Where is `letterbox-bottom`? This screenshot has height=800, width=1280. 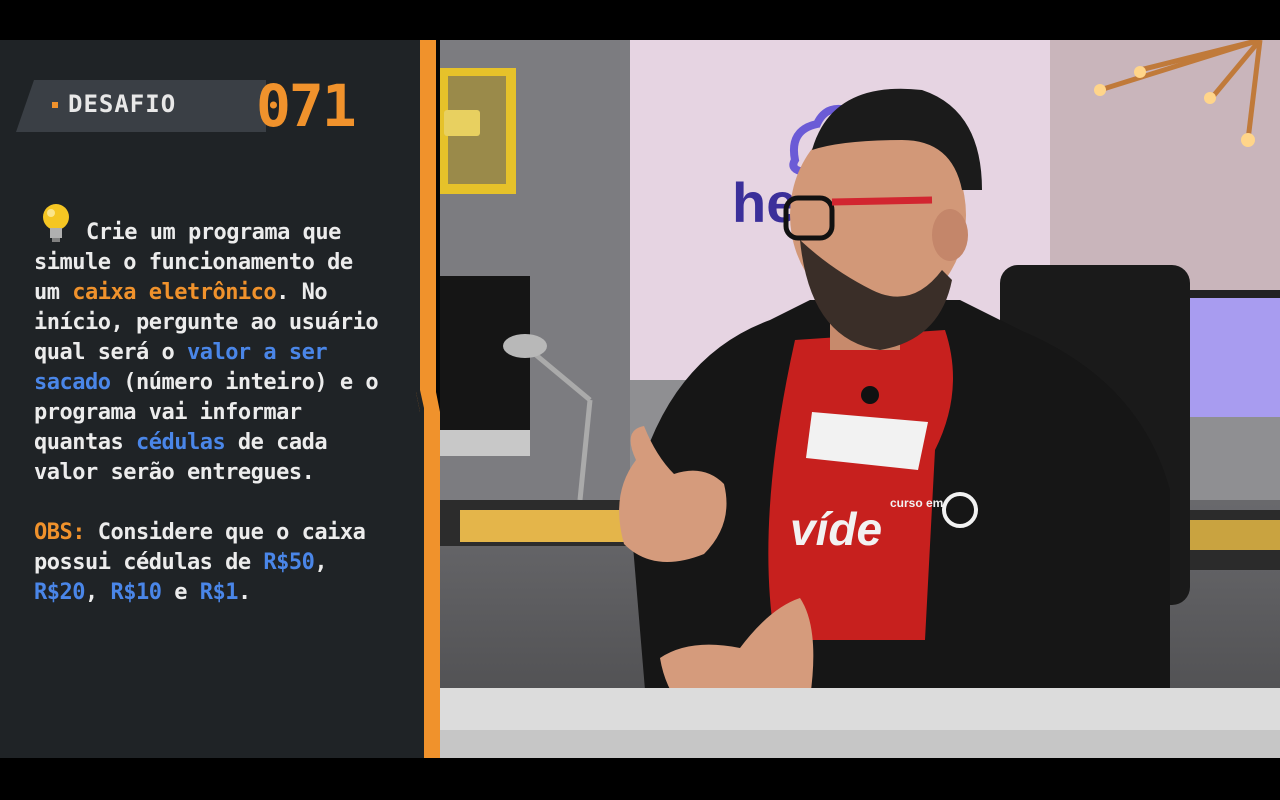
letterbox-bottom is located at coordinates (640, 779).